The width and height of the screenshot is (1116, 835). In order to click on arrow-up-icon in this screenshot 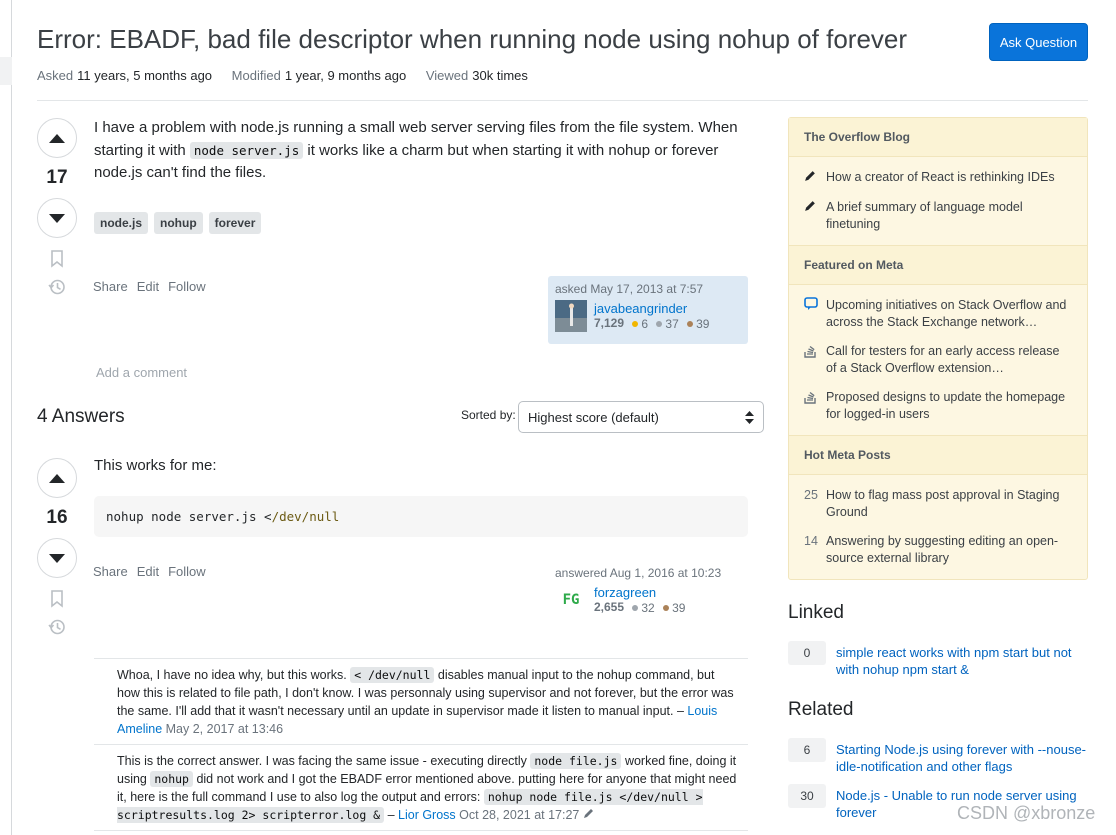, I will do `click(57, 138)`.